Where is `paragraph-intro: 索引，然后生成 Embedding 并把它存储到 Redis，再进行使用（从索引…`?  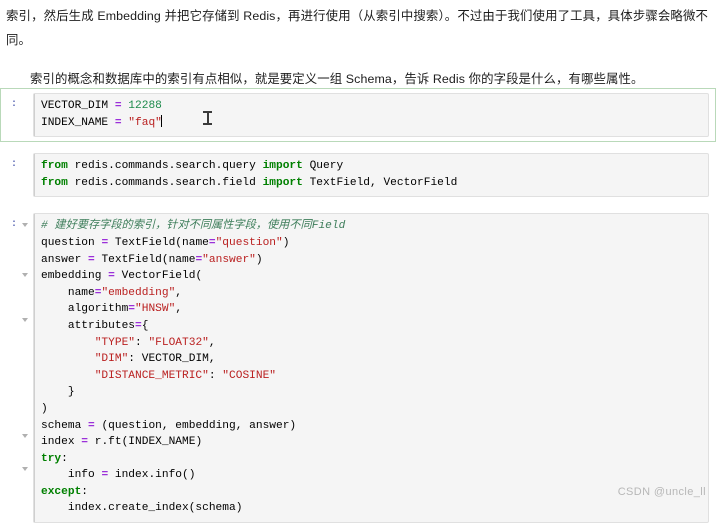 paragraph-intro: 索引，然后生成 Embedding 并把它存储到 Redis，再进行使用（从索引… is located at coordinates (357, 28).